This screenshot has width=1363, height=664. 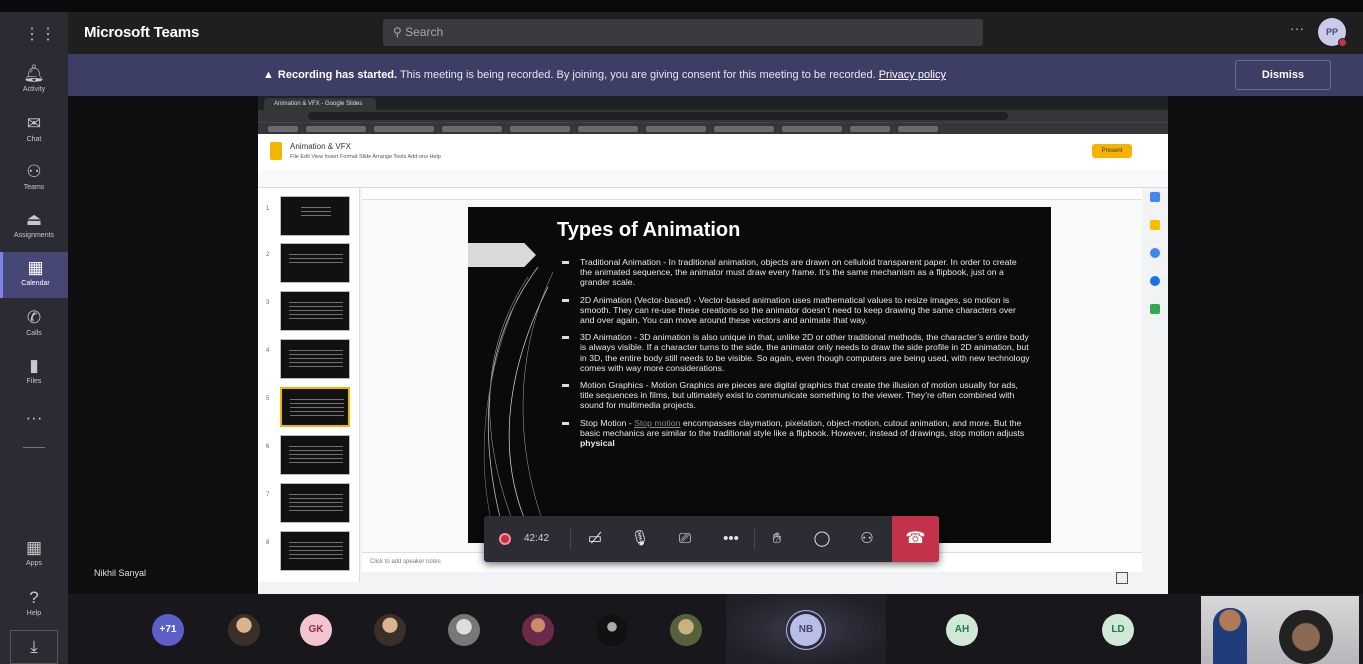 What do you see at coordinates (685, 539) in the screenshot?
I see `share-screen-icon: ⎚` at bounding box center [685, 539].